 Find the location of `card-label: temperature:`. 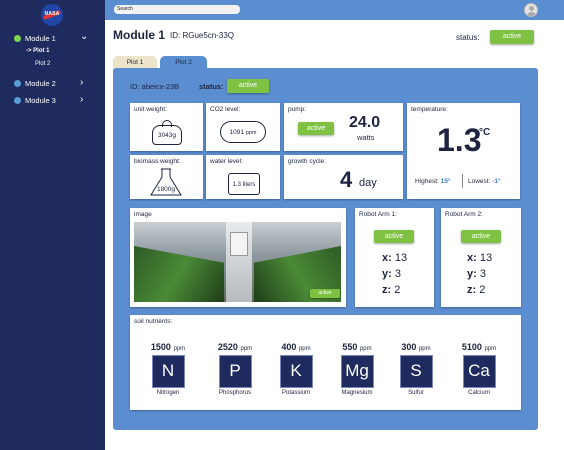

card-label: temperature: is located at coordinates (429, 109).